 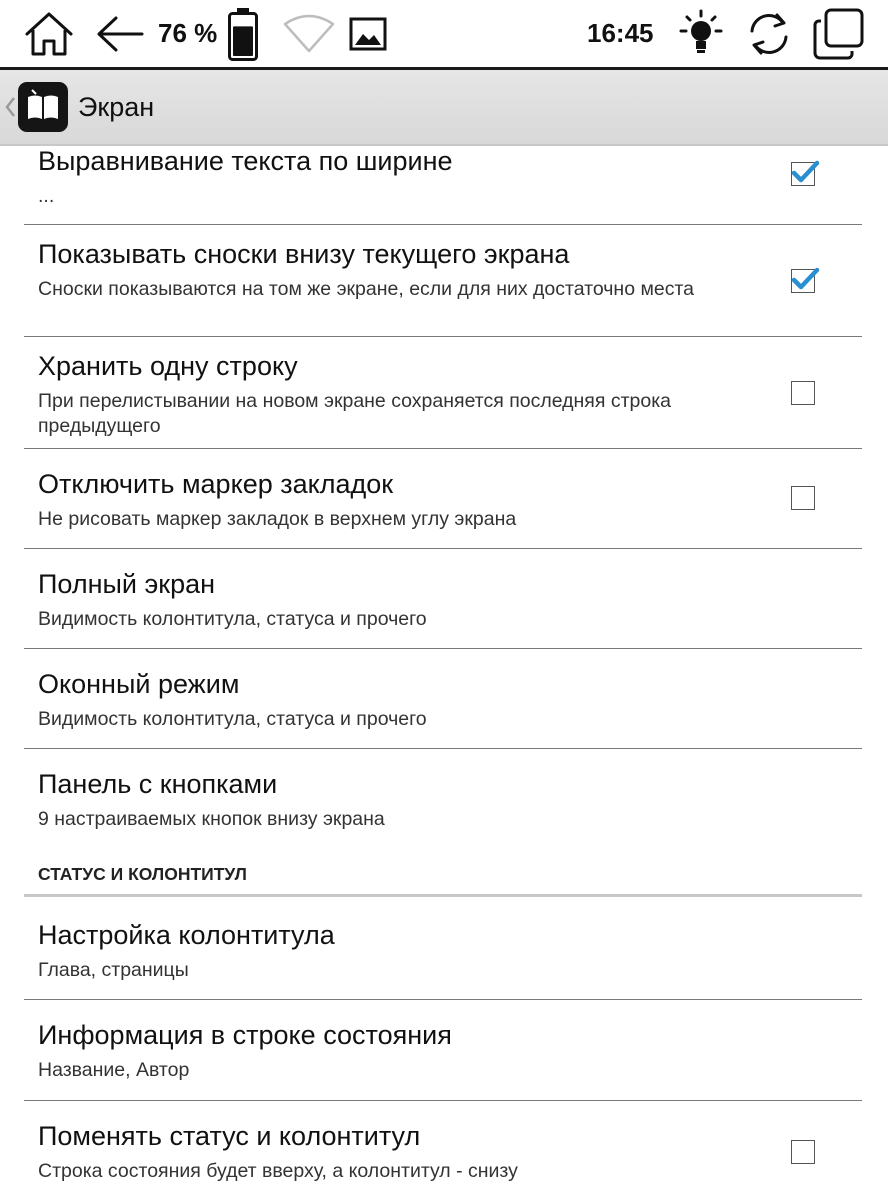 I want to click on pref-title: Оконный режим, so click(x=139, y=684).